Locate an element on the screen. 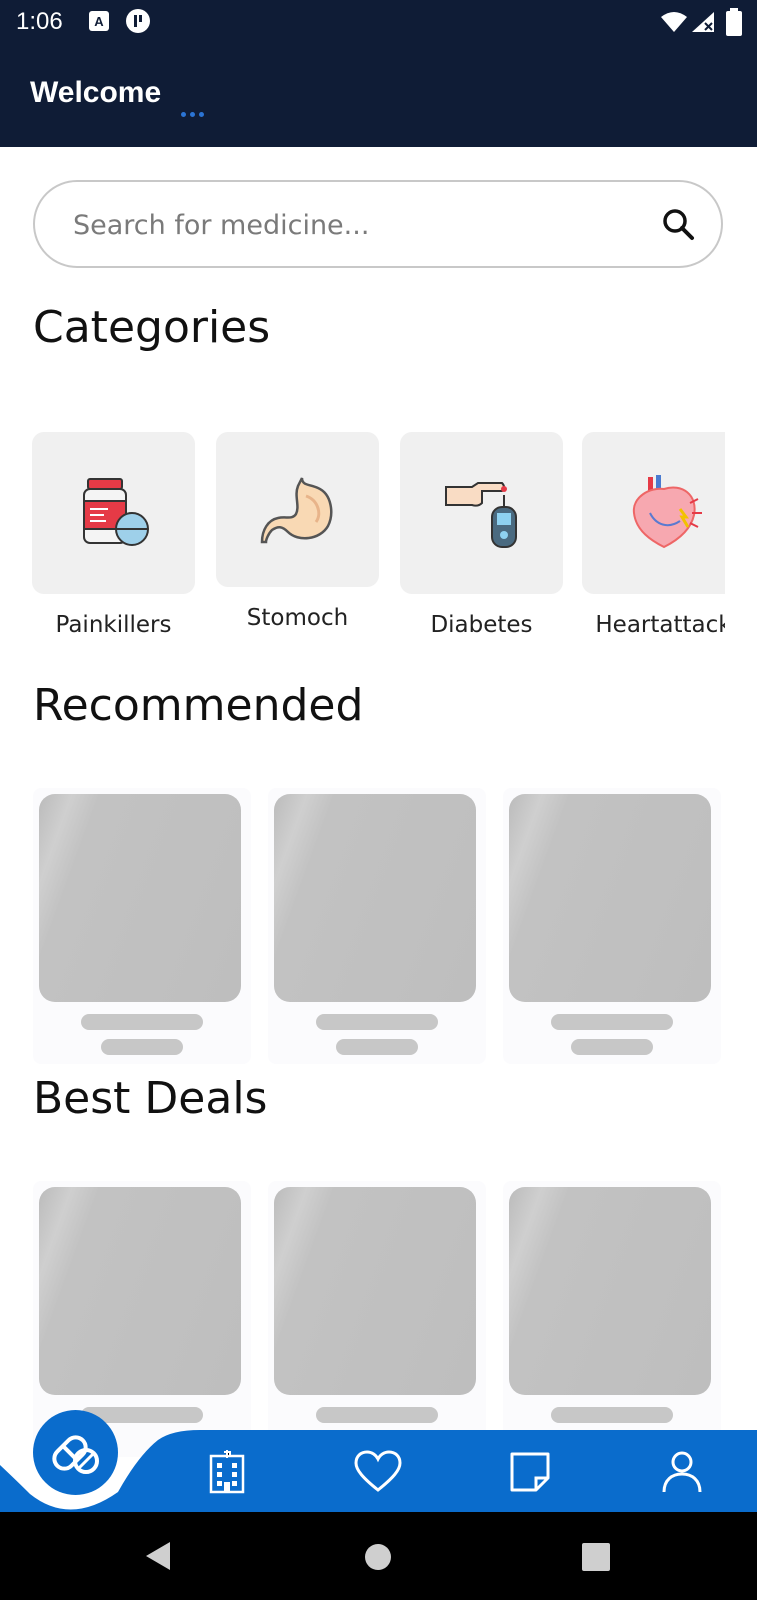  pill-bottle-icon is located at coordinates (115, 512).